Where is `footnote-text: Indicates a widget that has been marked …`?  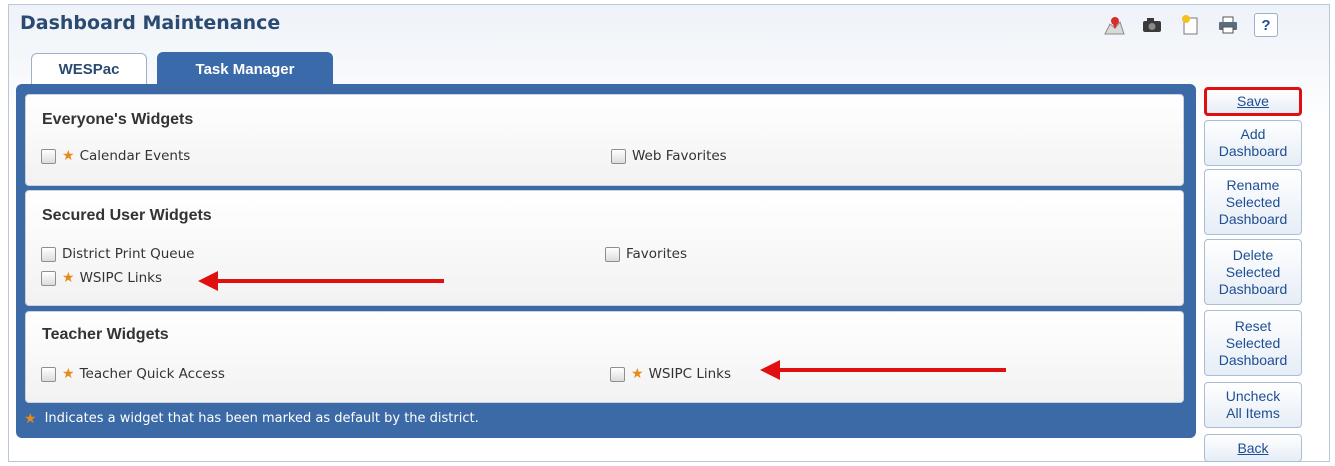 footnote-text: Indicates a widget that has been marked … is located at coordinates (261, 418).